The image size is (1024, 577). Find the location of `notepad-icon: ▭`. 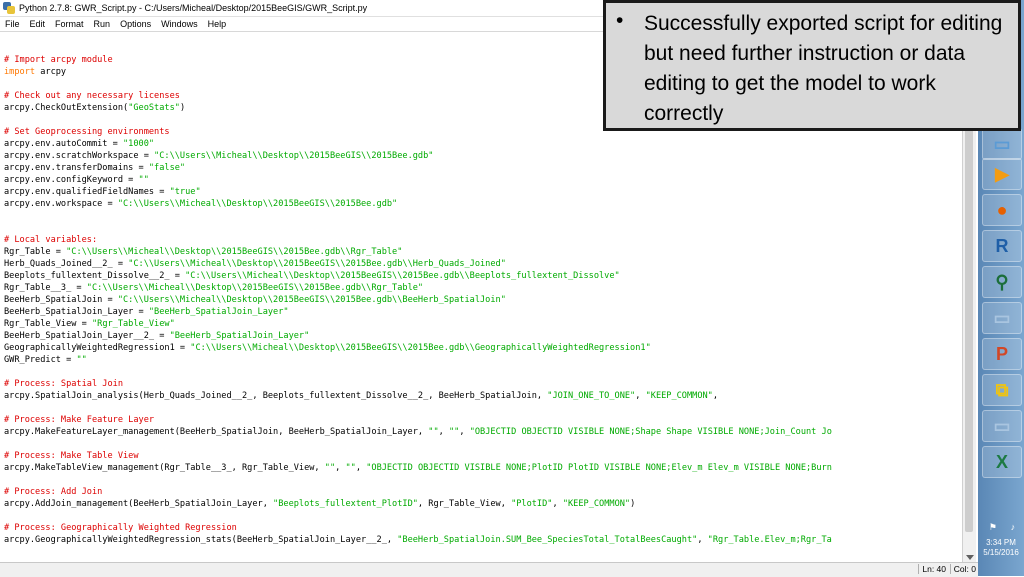

notepad-icon: ▭ is located at coordinates (1002, 318).